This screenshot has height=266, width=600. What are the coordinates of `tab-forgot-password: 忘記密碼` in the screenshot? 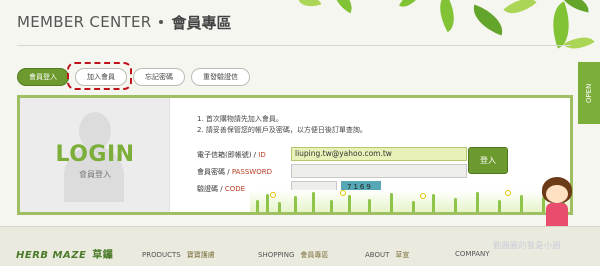 It's located at (159, 77).